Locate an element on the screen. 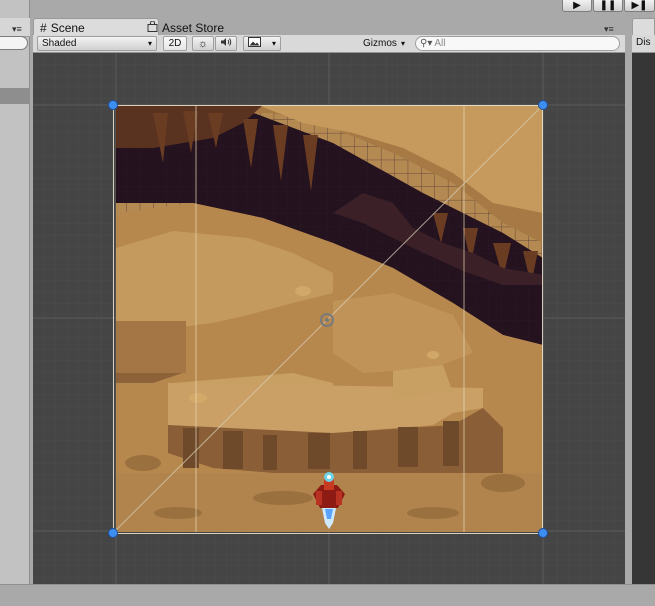 The height and width of the screenshot is (606, 655). step-button: ▶❚ is located at coordinates (639, 6).